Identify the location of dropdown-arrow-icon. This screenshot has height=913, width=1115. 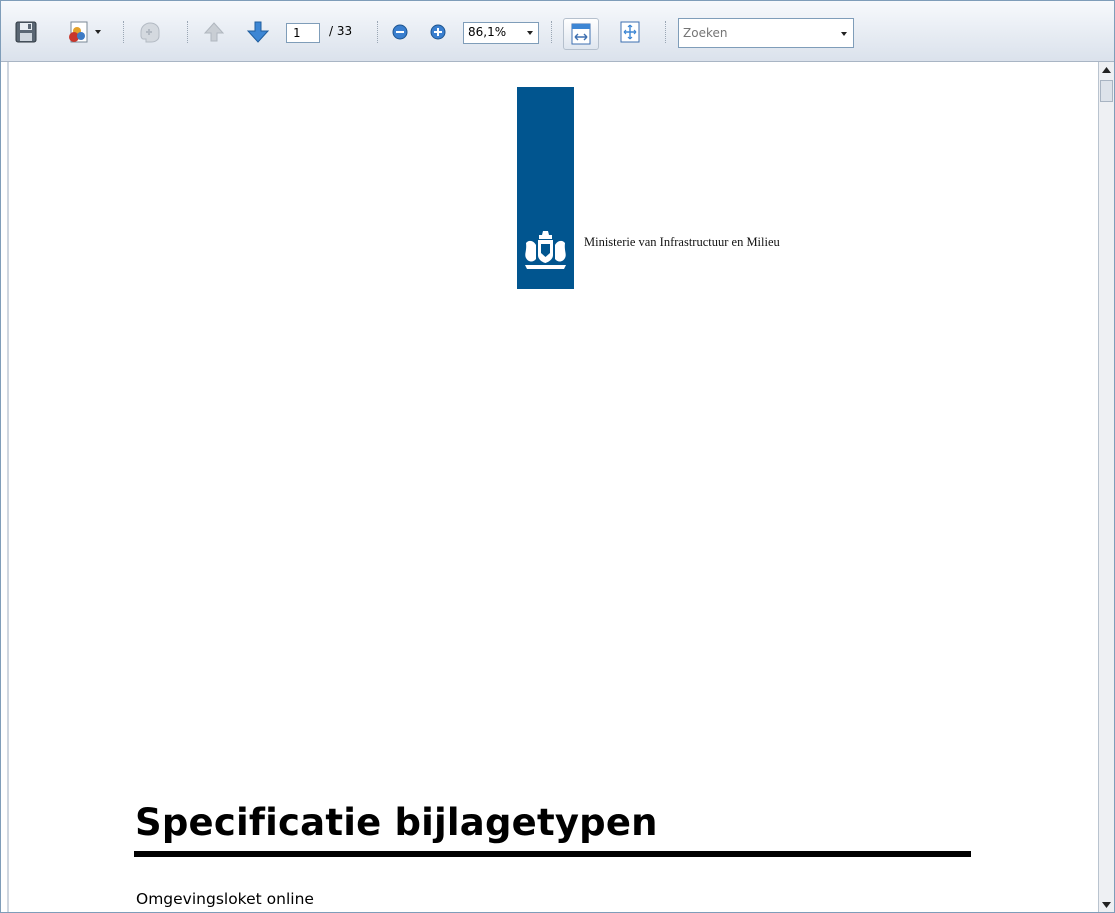
(844, 34).